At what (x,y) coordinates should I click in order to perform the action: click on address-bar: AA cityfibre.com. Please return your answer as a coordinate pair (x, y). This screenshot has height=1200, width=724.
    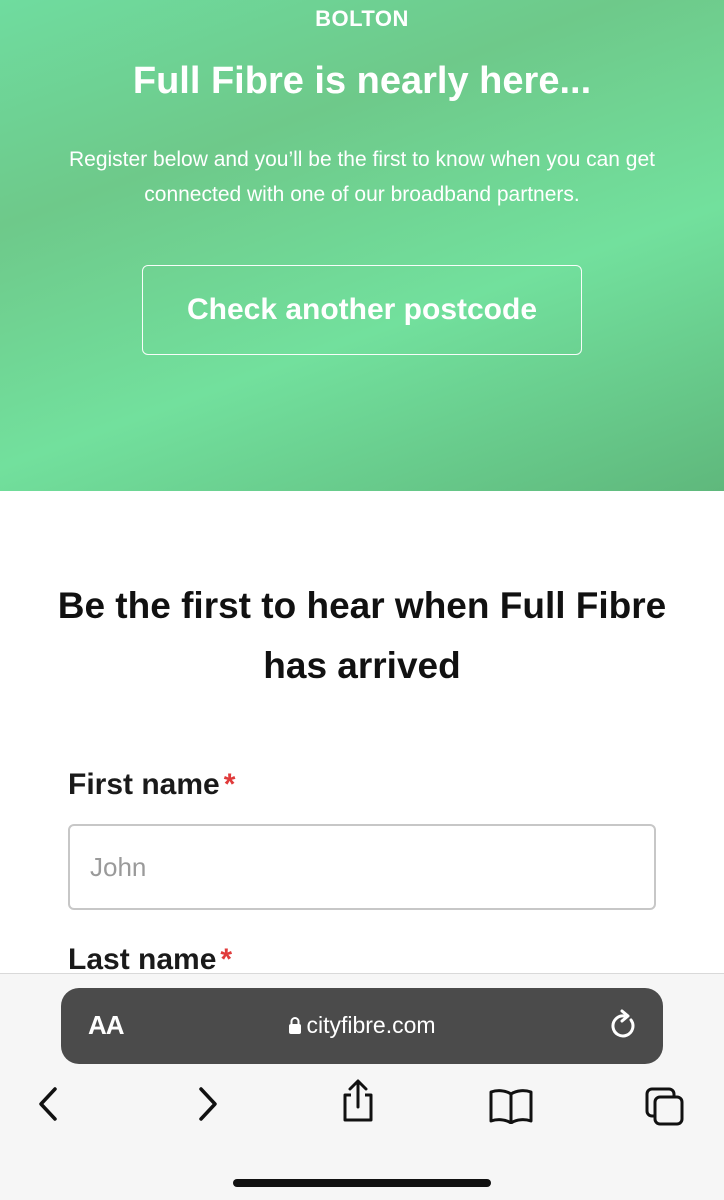
    Looking at the image, I should click on (362, 1026).